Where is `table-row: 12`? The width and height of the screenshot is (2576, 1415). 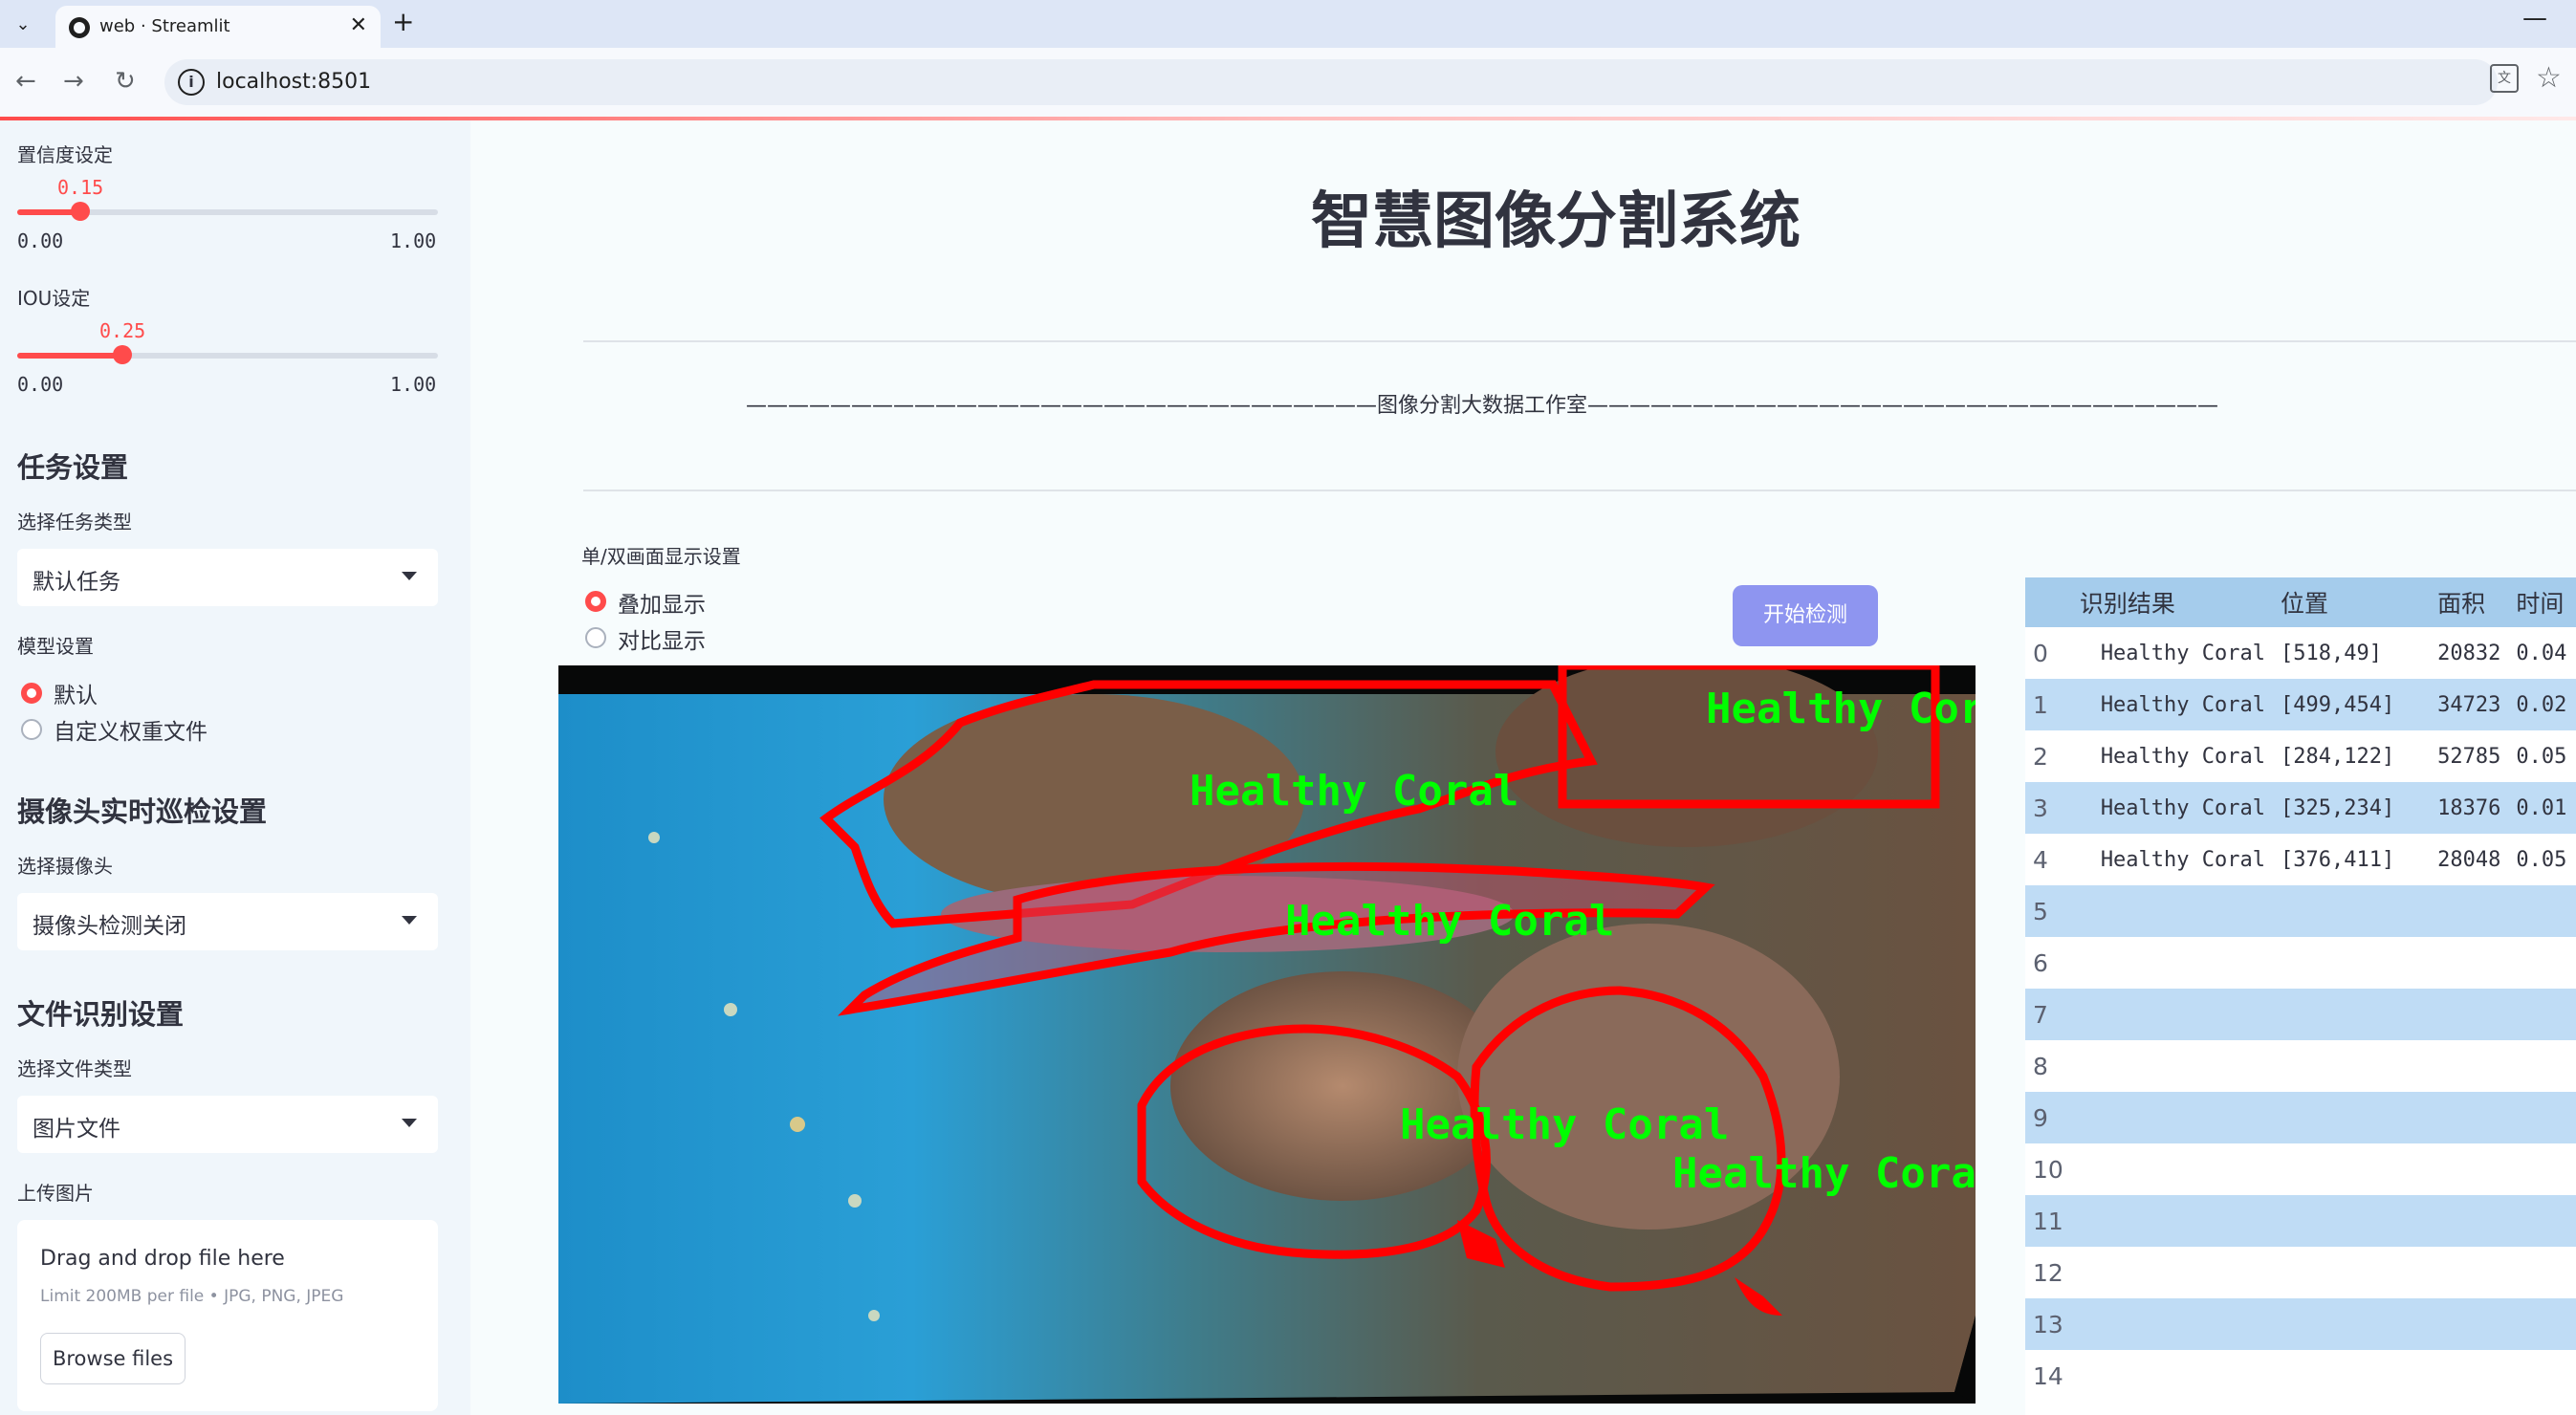
table-row: 12 is located at coordinates (2300, 1272).